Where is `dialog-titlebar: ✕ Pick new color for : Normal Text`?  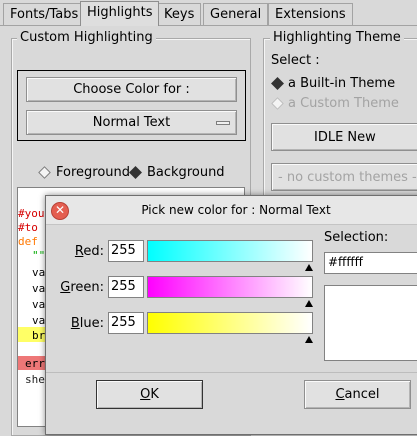
dialog-titlebar: ✕ Pick new color for : Normal Text is located at coordinates (231, 210).